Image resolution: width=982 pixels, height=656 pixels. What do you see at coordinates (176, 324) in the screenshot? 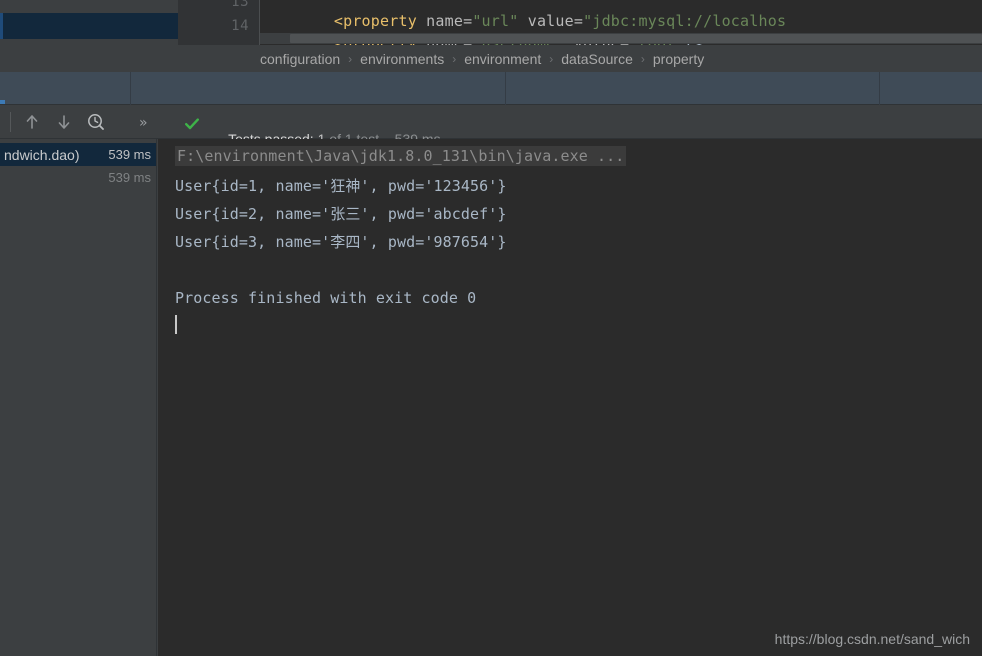
I see `console-text-caret` at bounding box center [176, 324].